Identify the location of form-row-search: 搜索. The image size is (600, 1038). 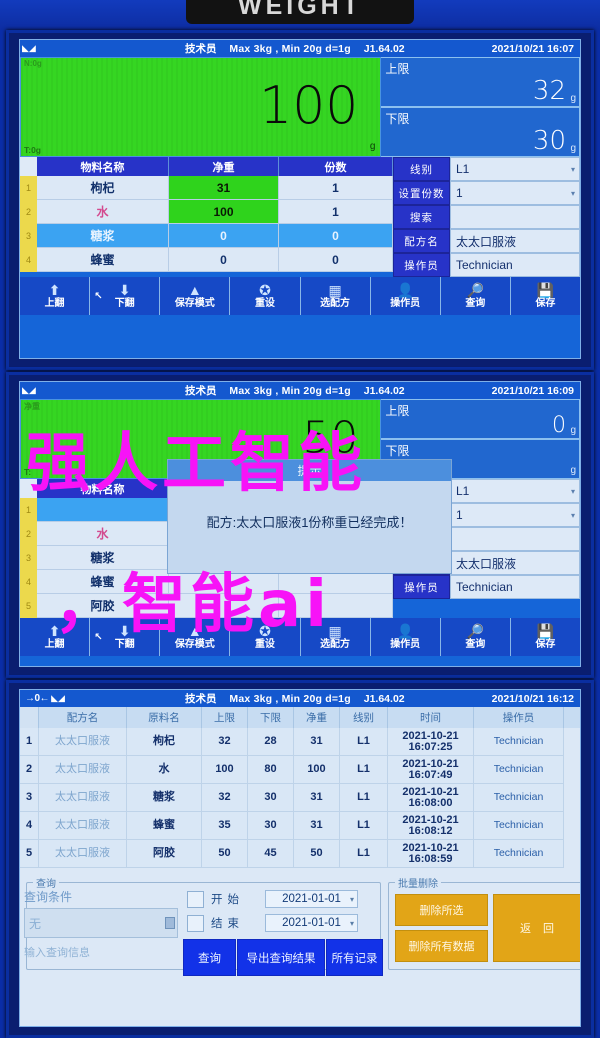
(486, 217).